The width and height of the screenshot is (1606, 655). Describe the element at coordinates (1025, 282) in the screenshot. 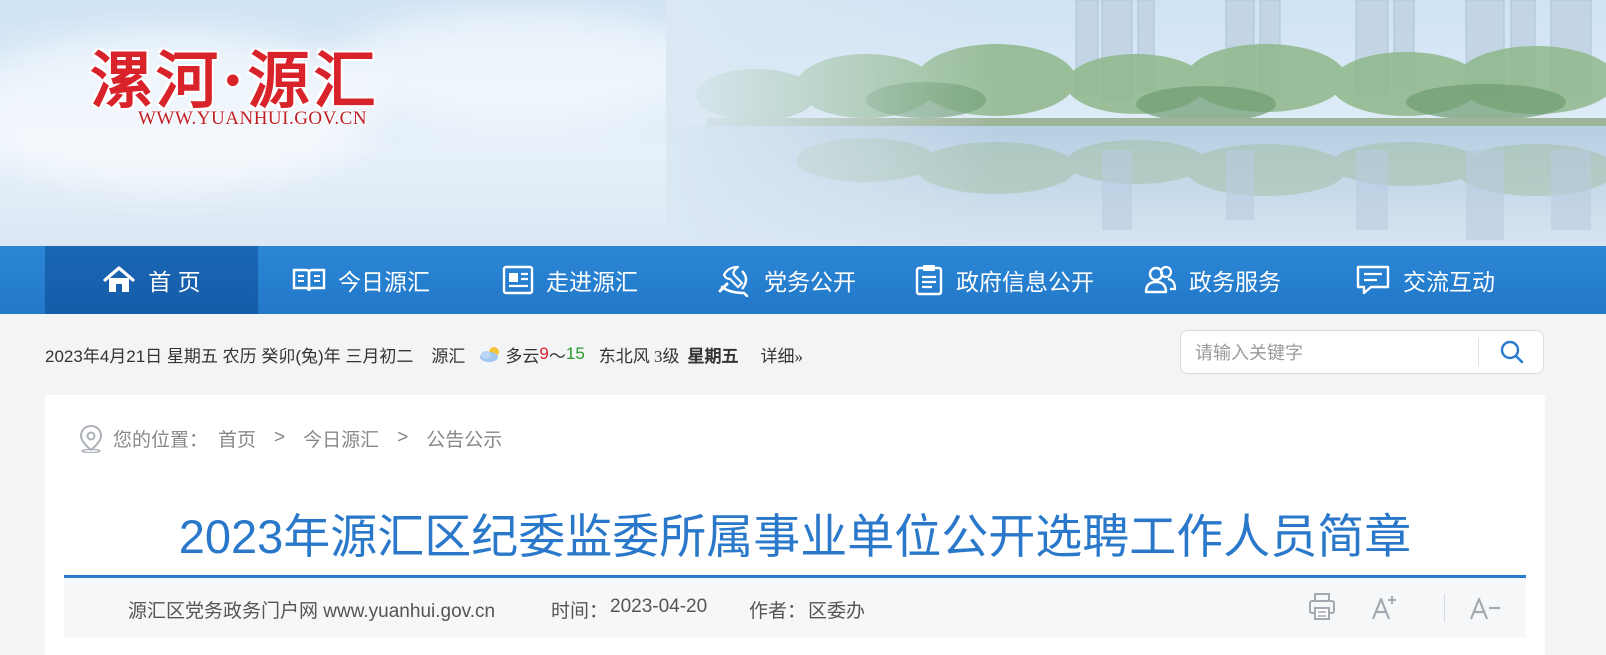

I see `nav-item-label: 政府信息公开` at that location.